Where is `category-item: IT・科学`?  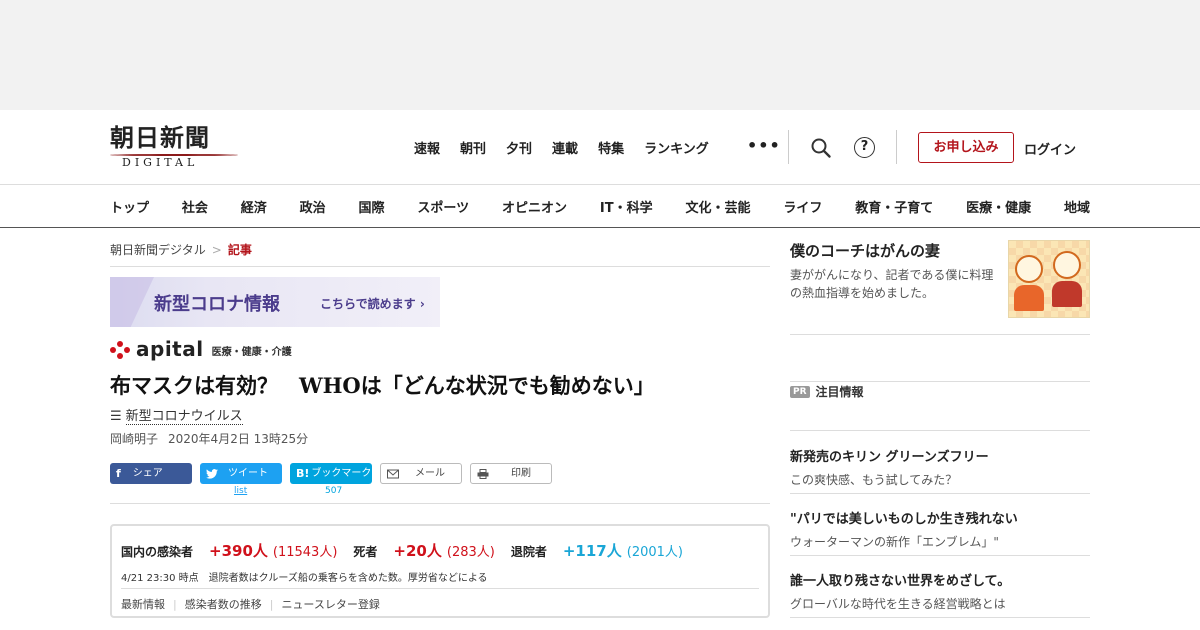 category-item: IT・科学 is located at coordinates (626, 206).